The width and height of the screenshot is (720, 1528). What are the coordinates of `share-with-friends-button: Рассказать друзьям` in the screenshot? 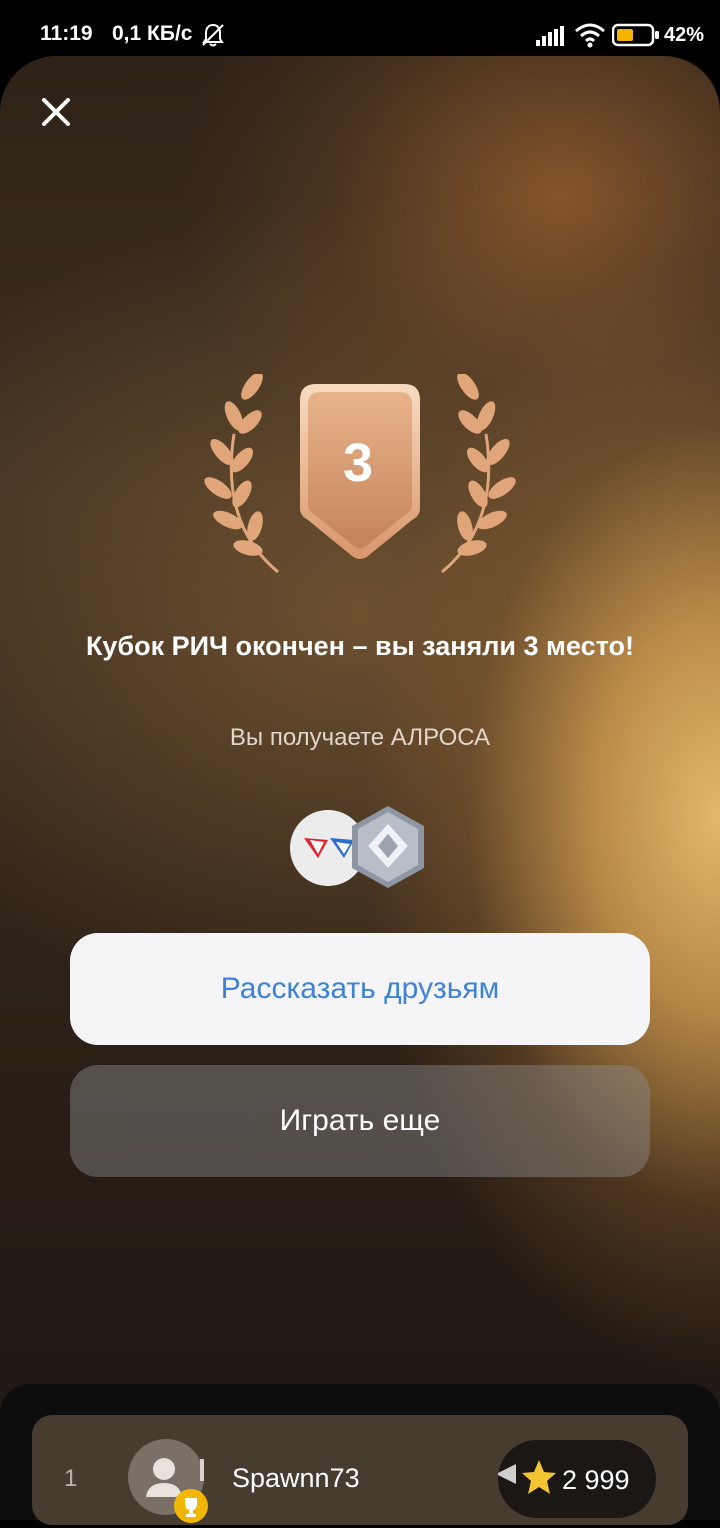 It's located at (360, 989).